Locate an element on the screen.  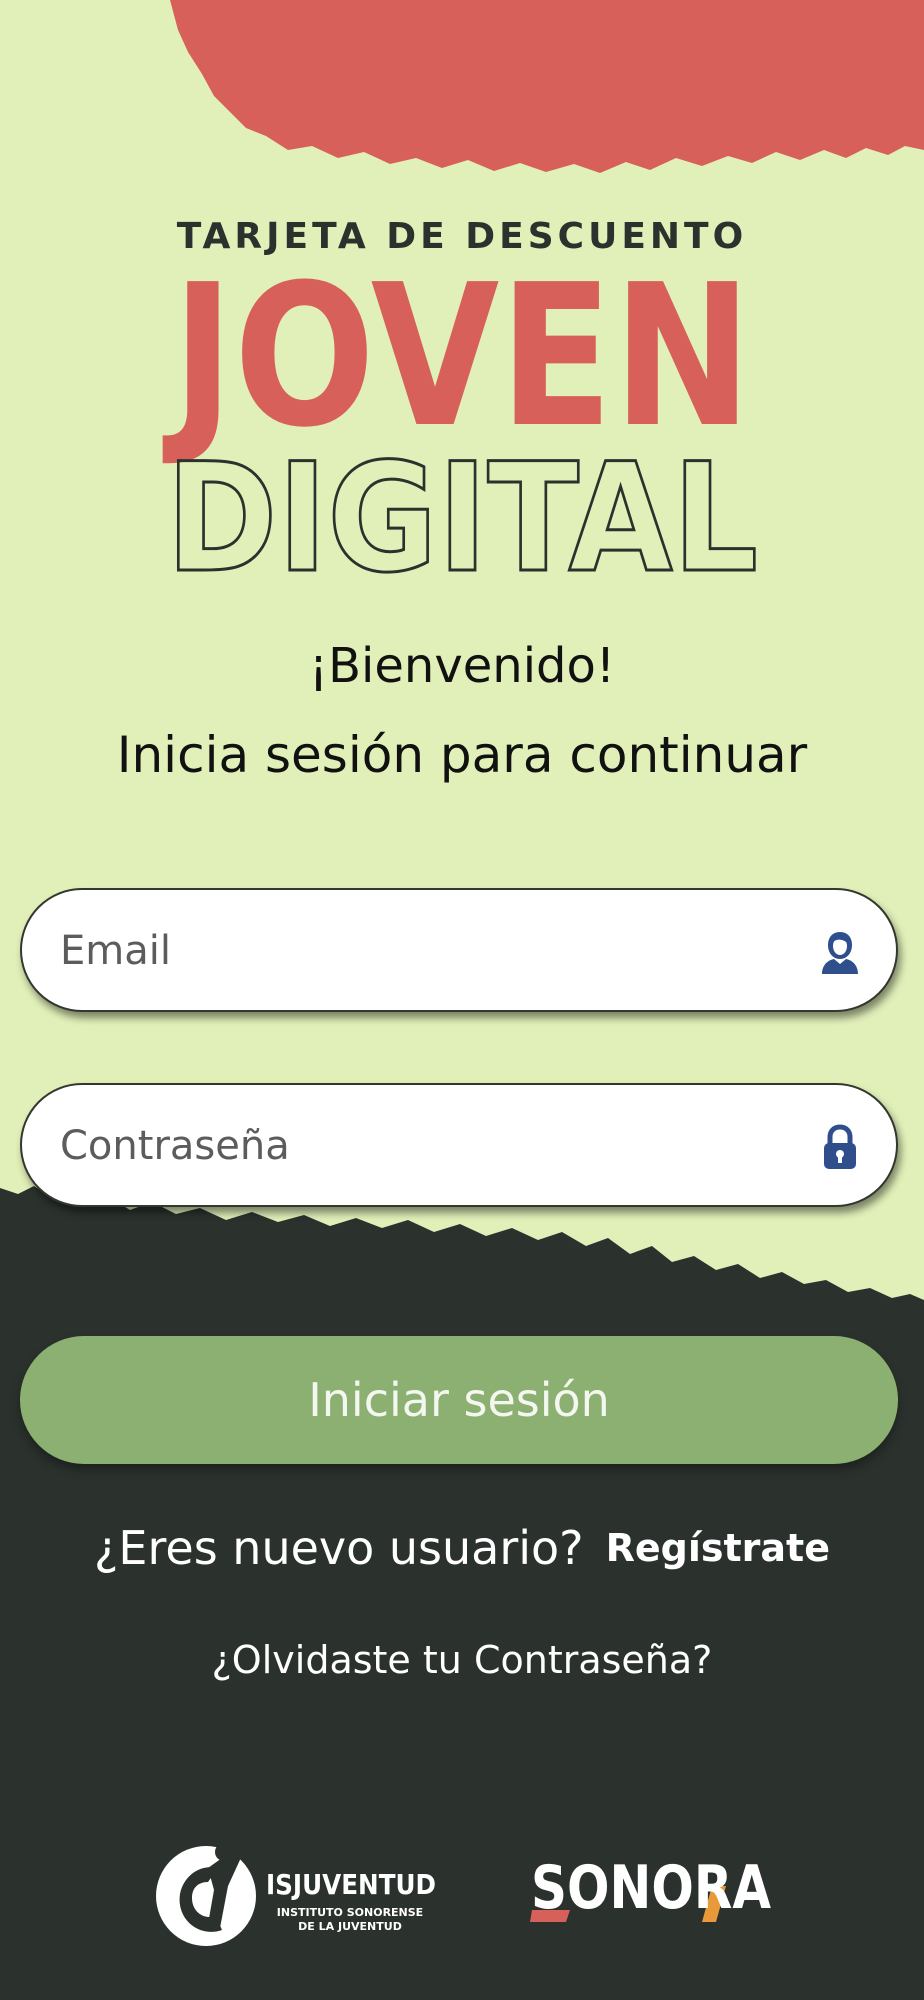
password-input is located at coordinates (430, 1146).